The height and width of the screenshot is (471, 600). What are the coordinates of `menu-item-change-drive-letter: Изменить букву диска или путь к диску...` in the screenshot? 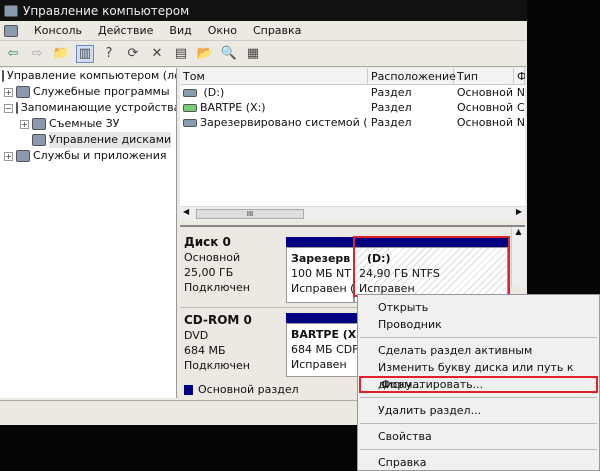 It's located at (478, 375).